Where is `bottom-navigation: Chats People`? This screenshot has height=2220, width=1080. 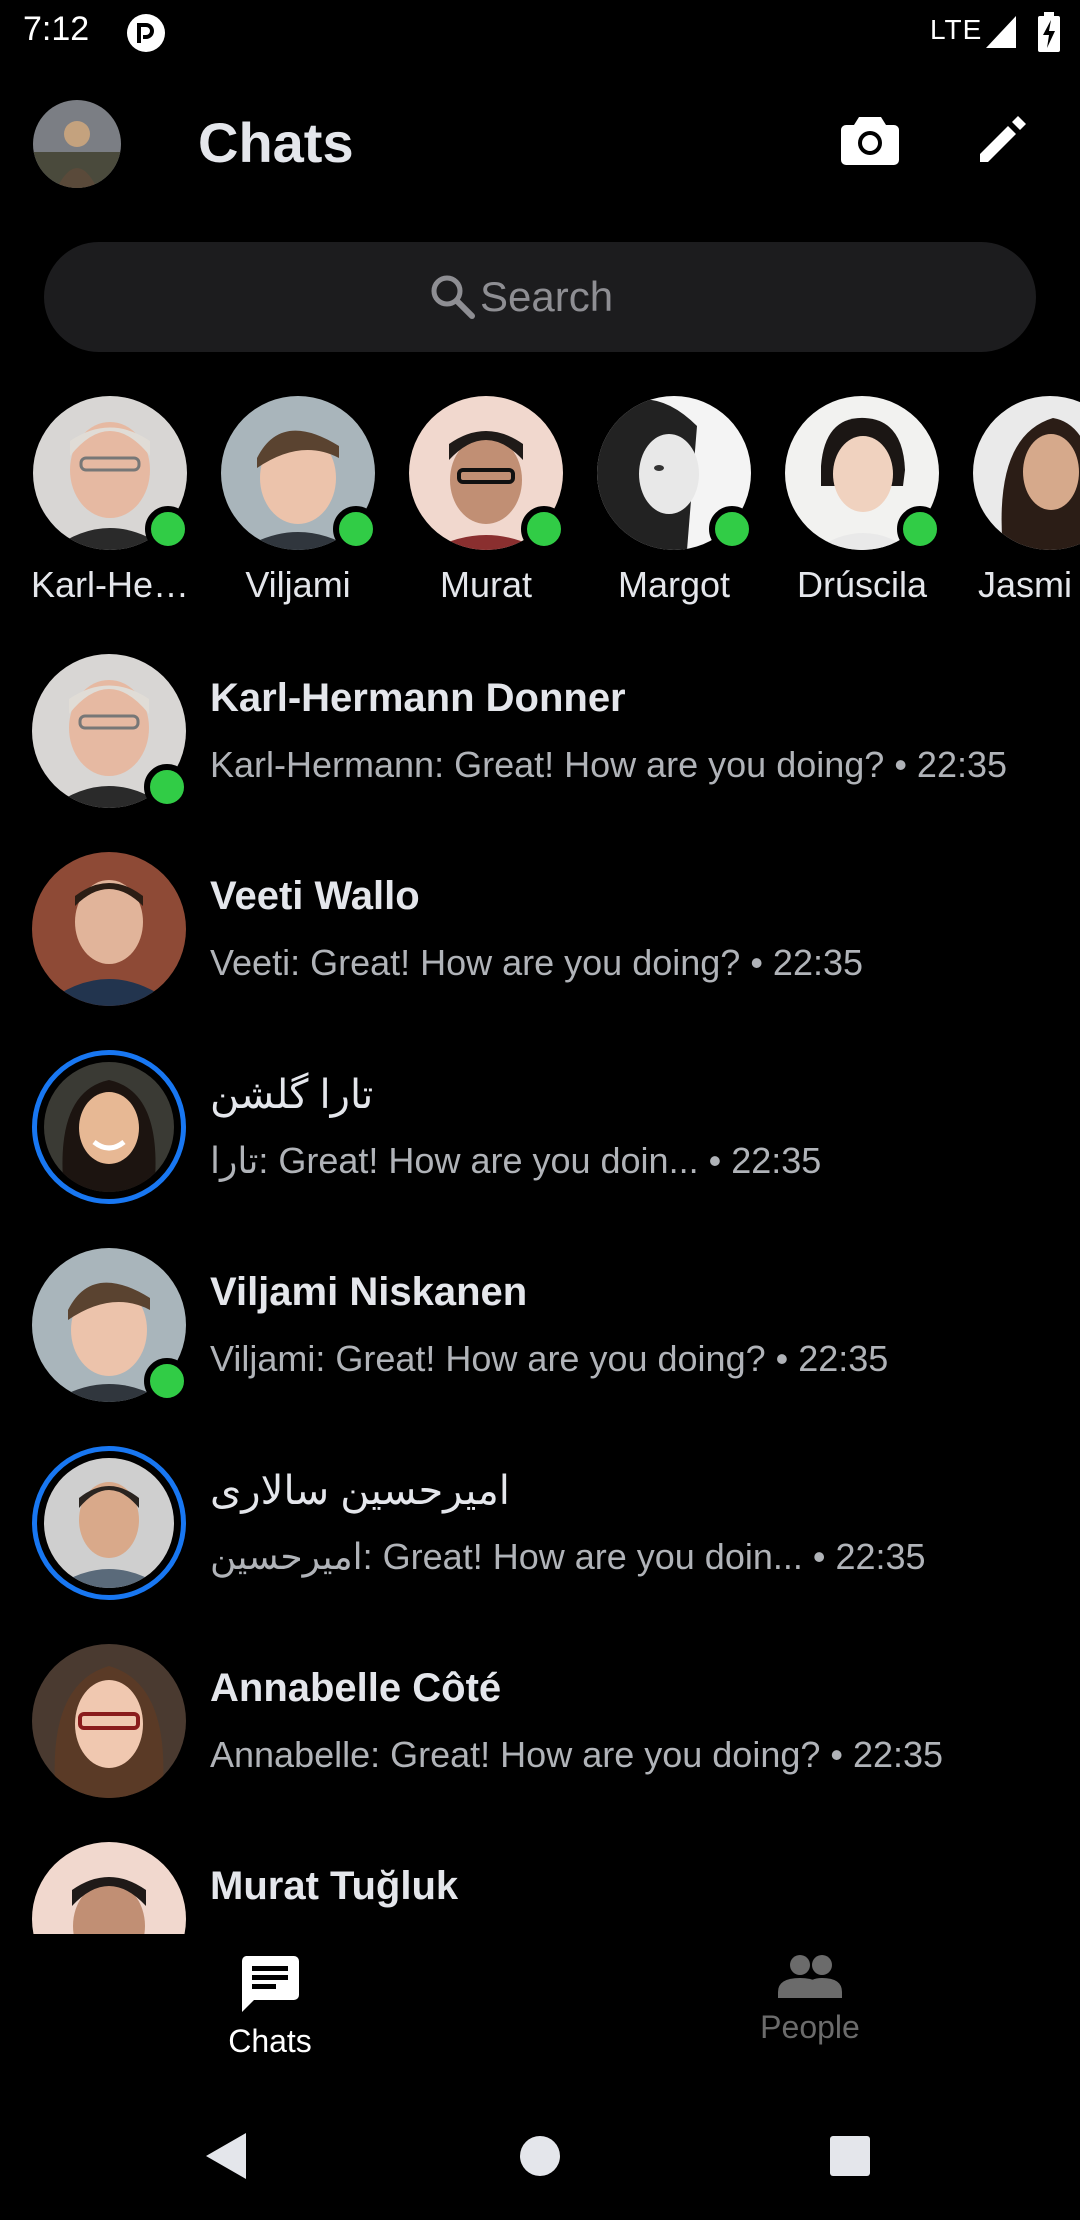
bottom-navigation: Chats People is located at coordinates (540, 2010).